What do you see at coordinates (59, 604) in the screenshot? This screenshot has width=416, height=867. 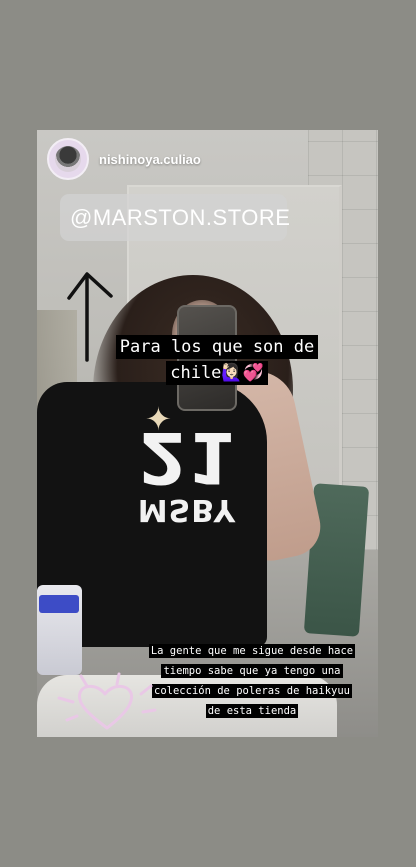 I see `bottle-label` at bounding box center [59, 604].